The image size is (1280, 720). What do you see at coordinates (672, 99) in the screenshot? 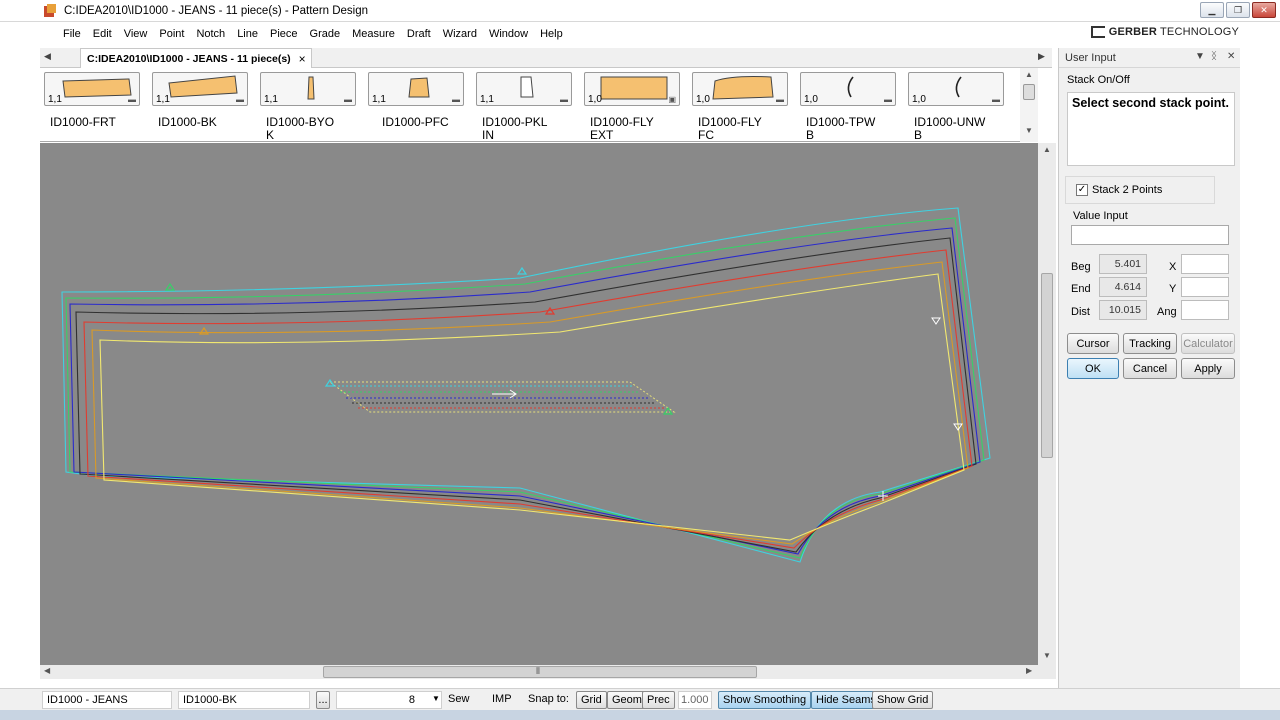
I see `piece-menu-icon: ▣` at bounding box center [672, 99].